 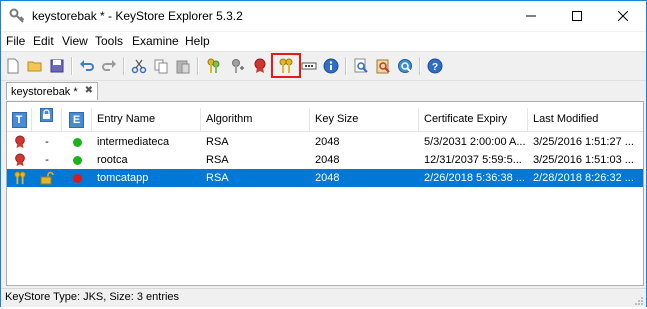 What do you see at coordinates (323, 91) in the screenshot?
I see `tab-bar: keystorebak * ✖` at bounding box center [323, 91].